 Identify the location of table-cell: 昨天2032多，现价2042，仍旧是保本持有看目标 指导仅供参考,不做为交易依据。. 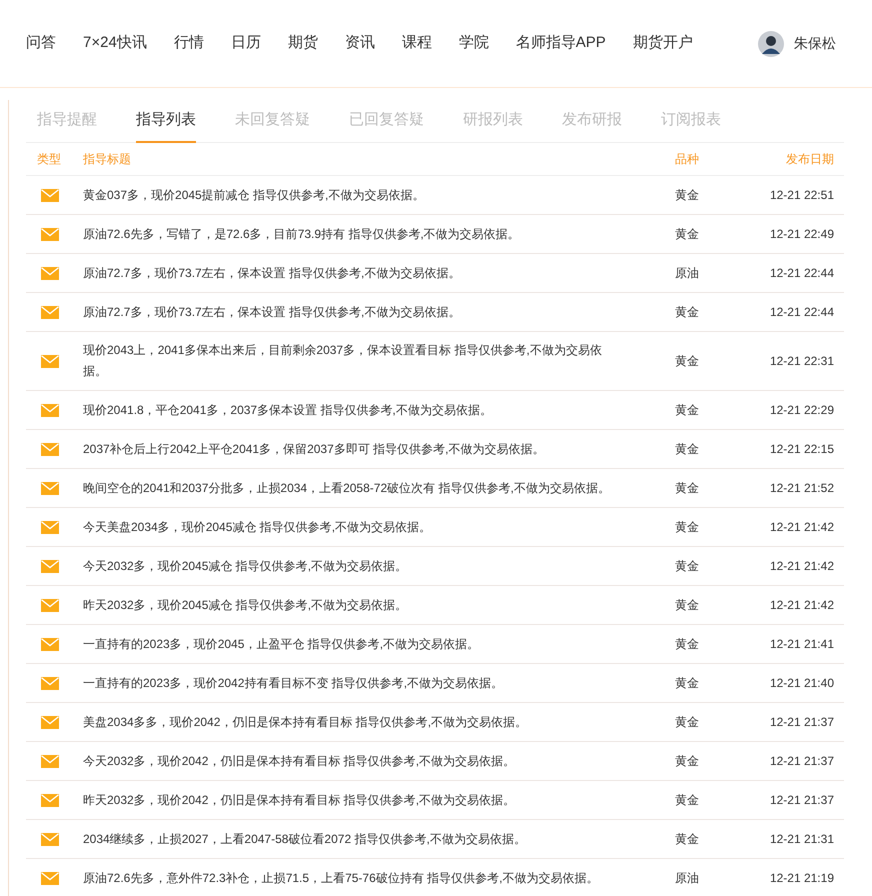
(353, 800).